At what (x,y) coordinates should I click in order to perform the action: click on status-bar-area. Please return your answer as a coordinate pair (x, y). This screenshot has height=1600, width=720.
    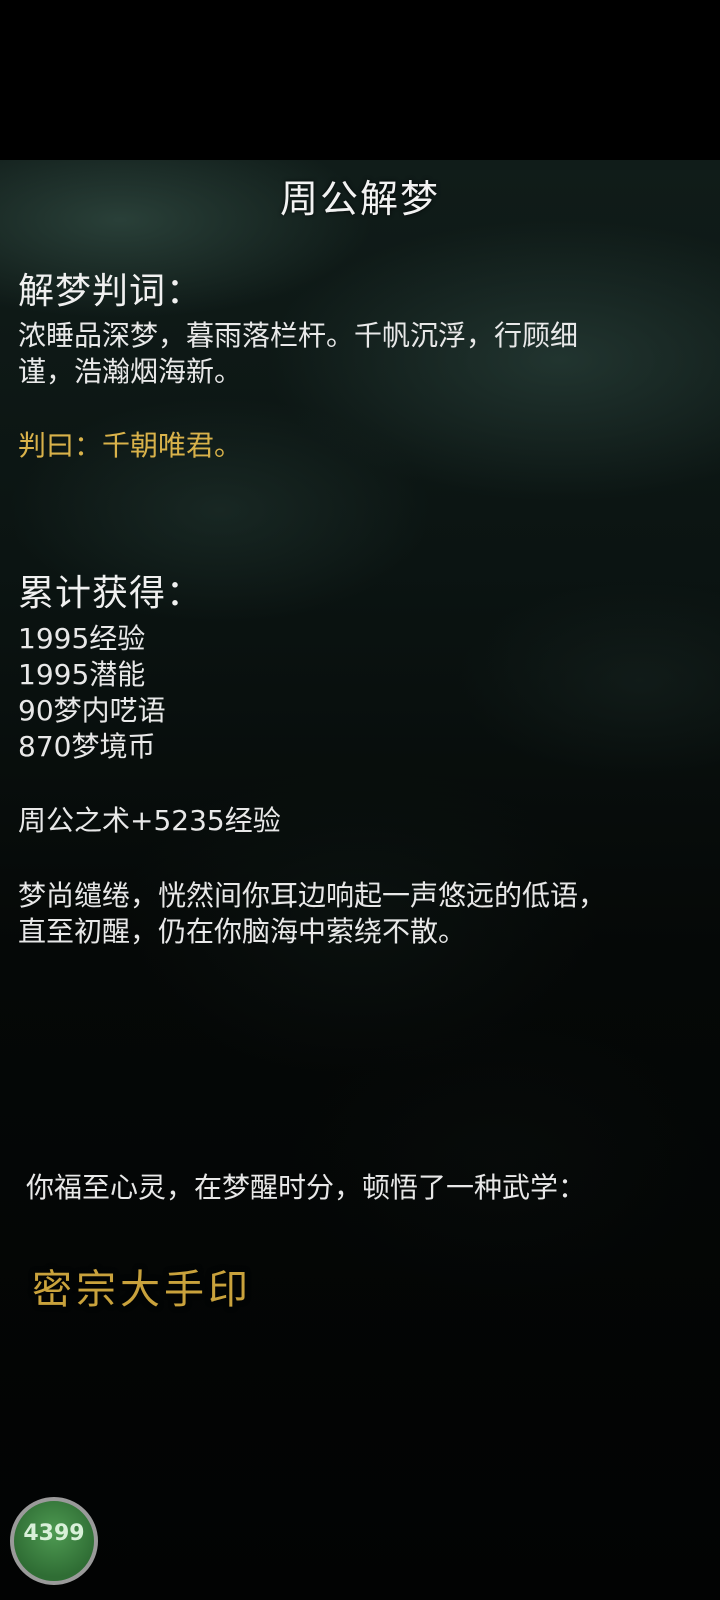
    Looking at the image, I should click on (360, 80).